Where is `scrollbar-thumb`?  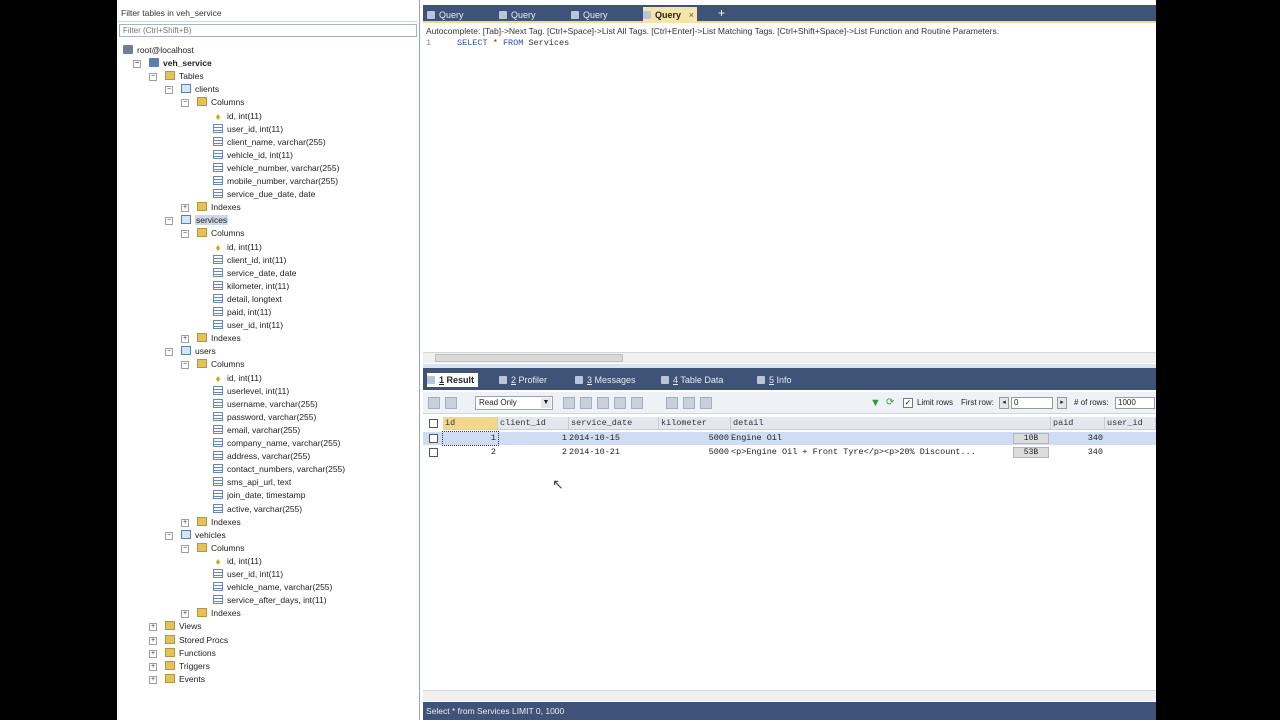
scrollbar-thumb is located at coordinates (529, 358).